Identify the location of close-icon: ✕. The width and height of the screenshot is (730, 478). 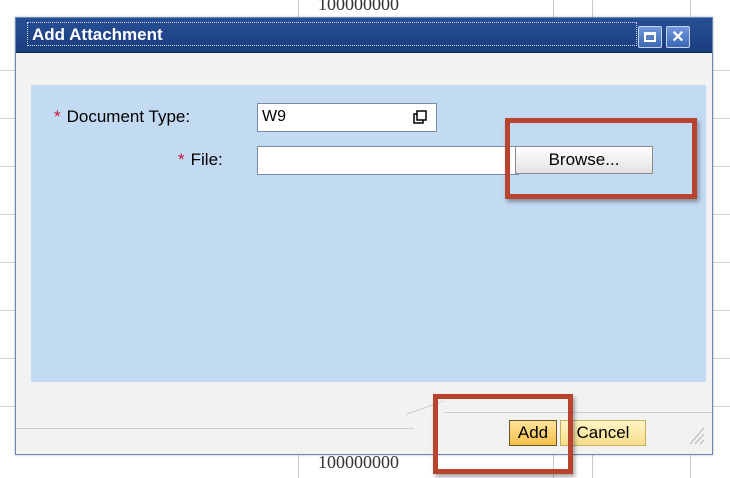
(678, 37).